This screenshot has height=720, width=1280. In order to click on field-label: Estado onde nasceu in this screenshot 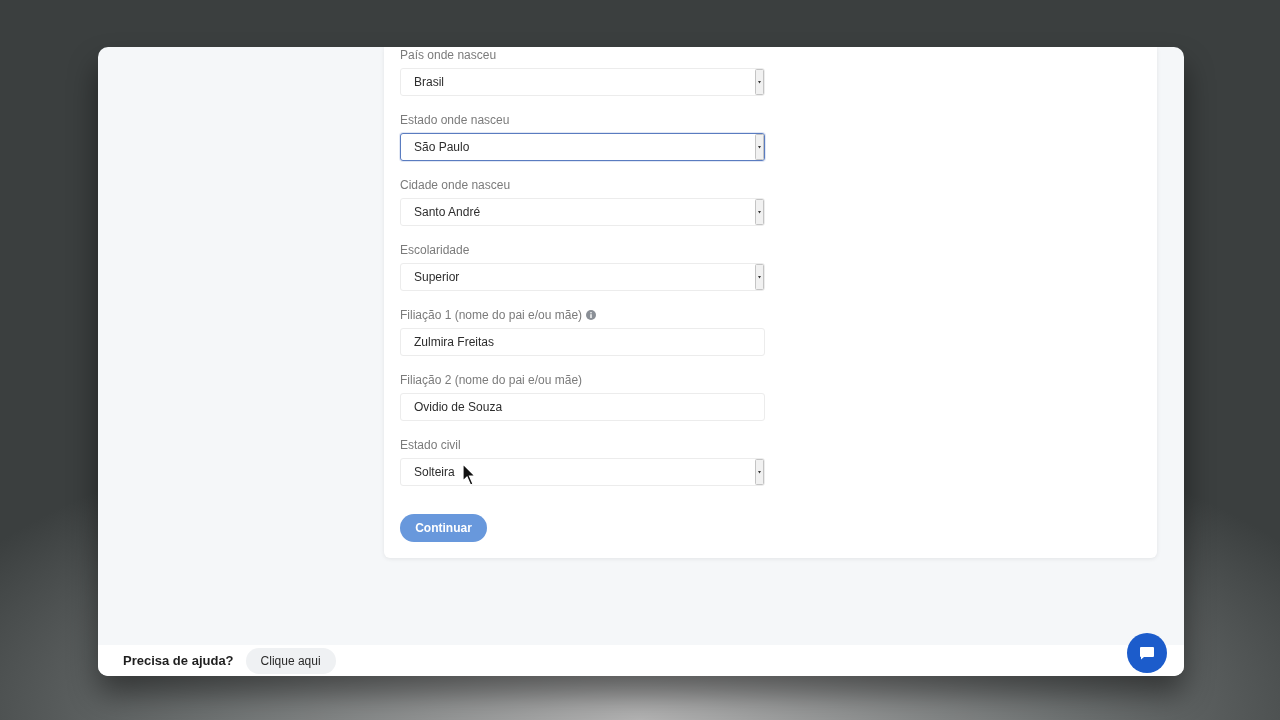, I will do `click(455, 120)`.